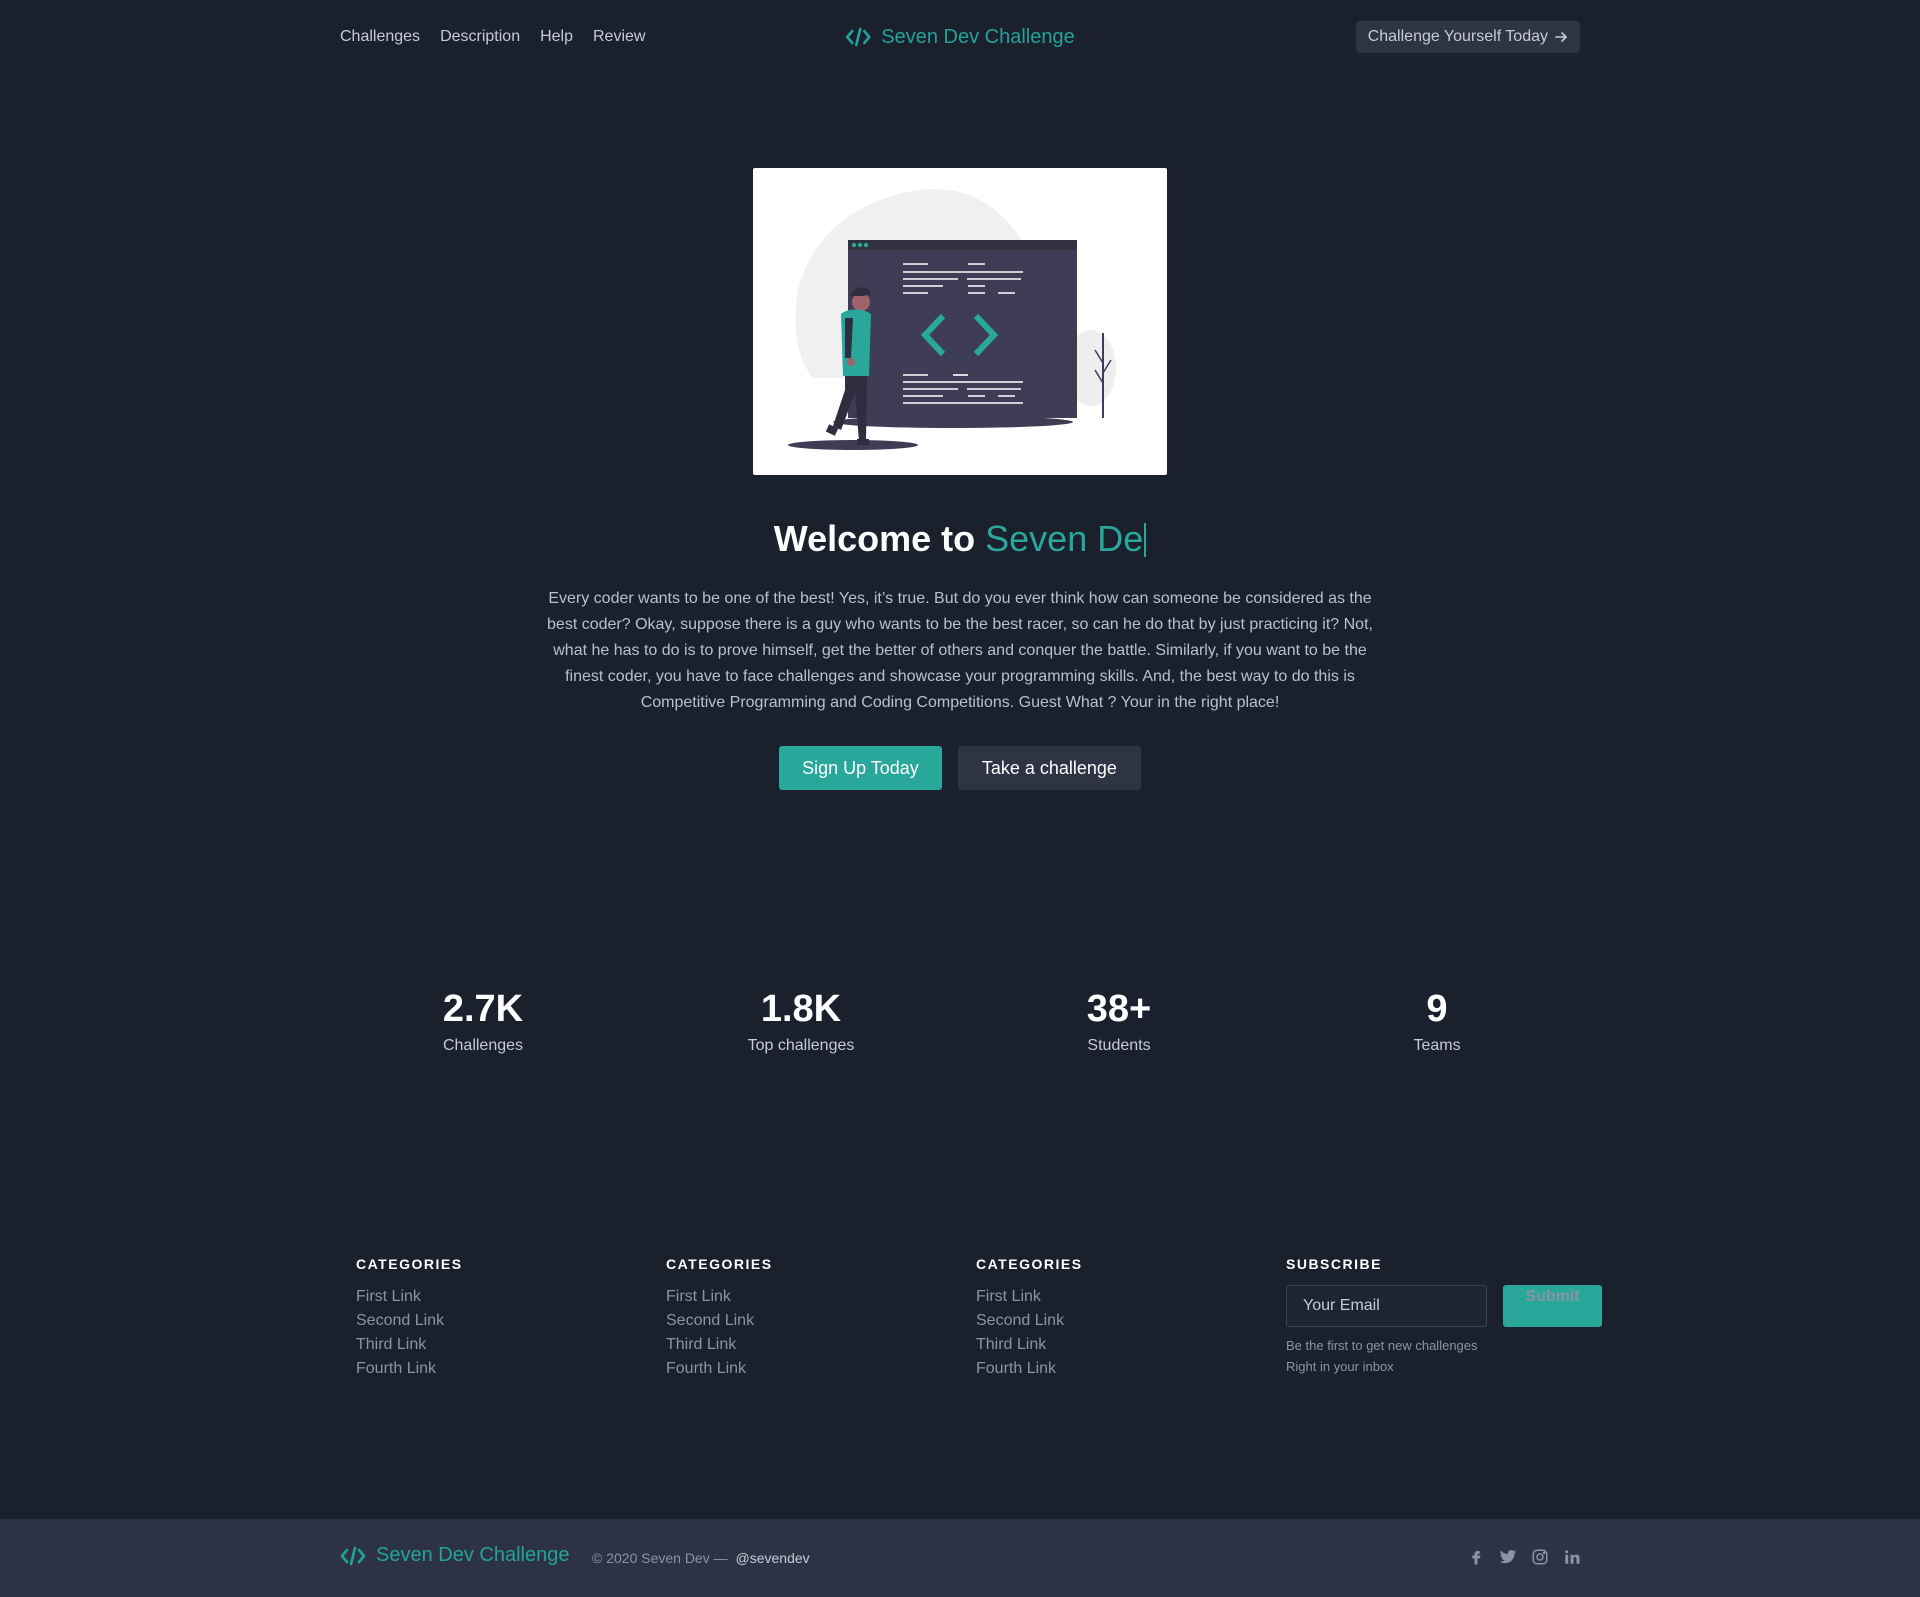 The width and height of the screenshot is (1920, 1597). Describe the element at coordinates (1552, 1306) in the screenshot. I see `submit-button: Submit` at that location.